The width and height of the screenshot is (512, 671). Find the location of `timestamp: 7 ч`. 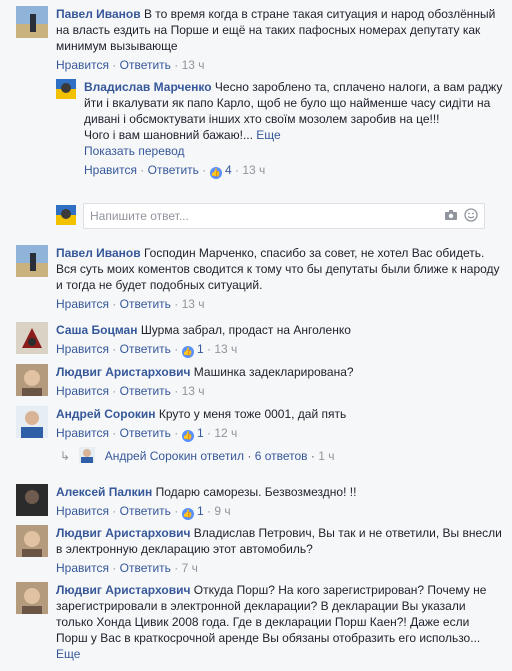

timestamp: 7 ч is located at coordinates (190, 568).